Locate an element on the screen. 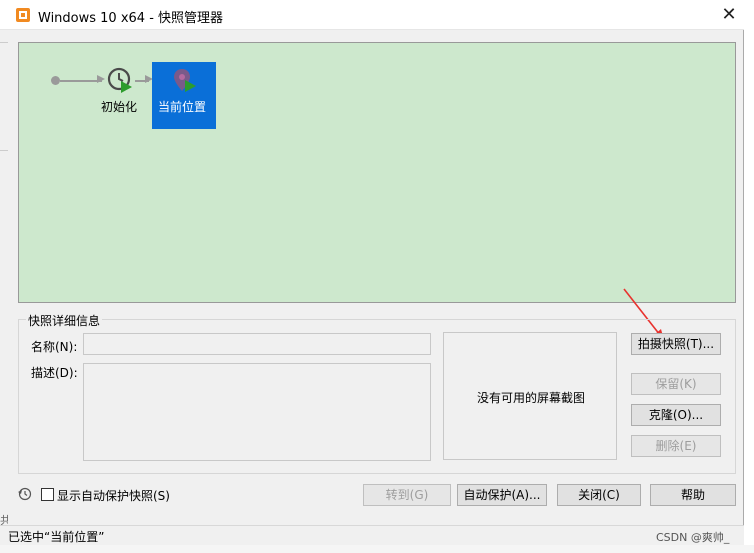 The width and height of the screenshot is (754, 553). keep-button: 保留(K) is located at coordinates (676, 384).